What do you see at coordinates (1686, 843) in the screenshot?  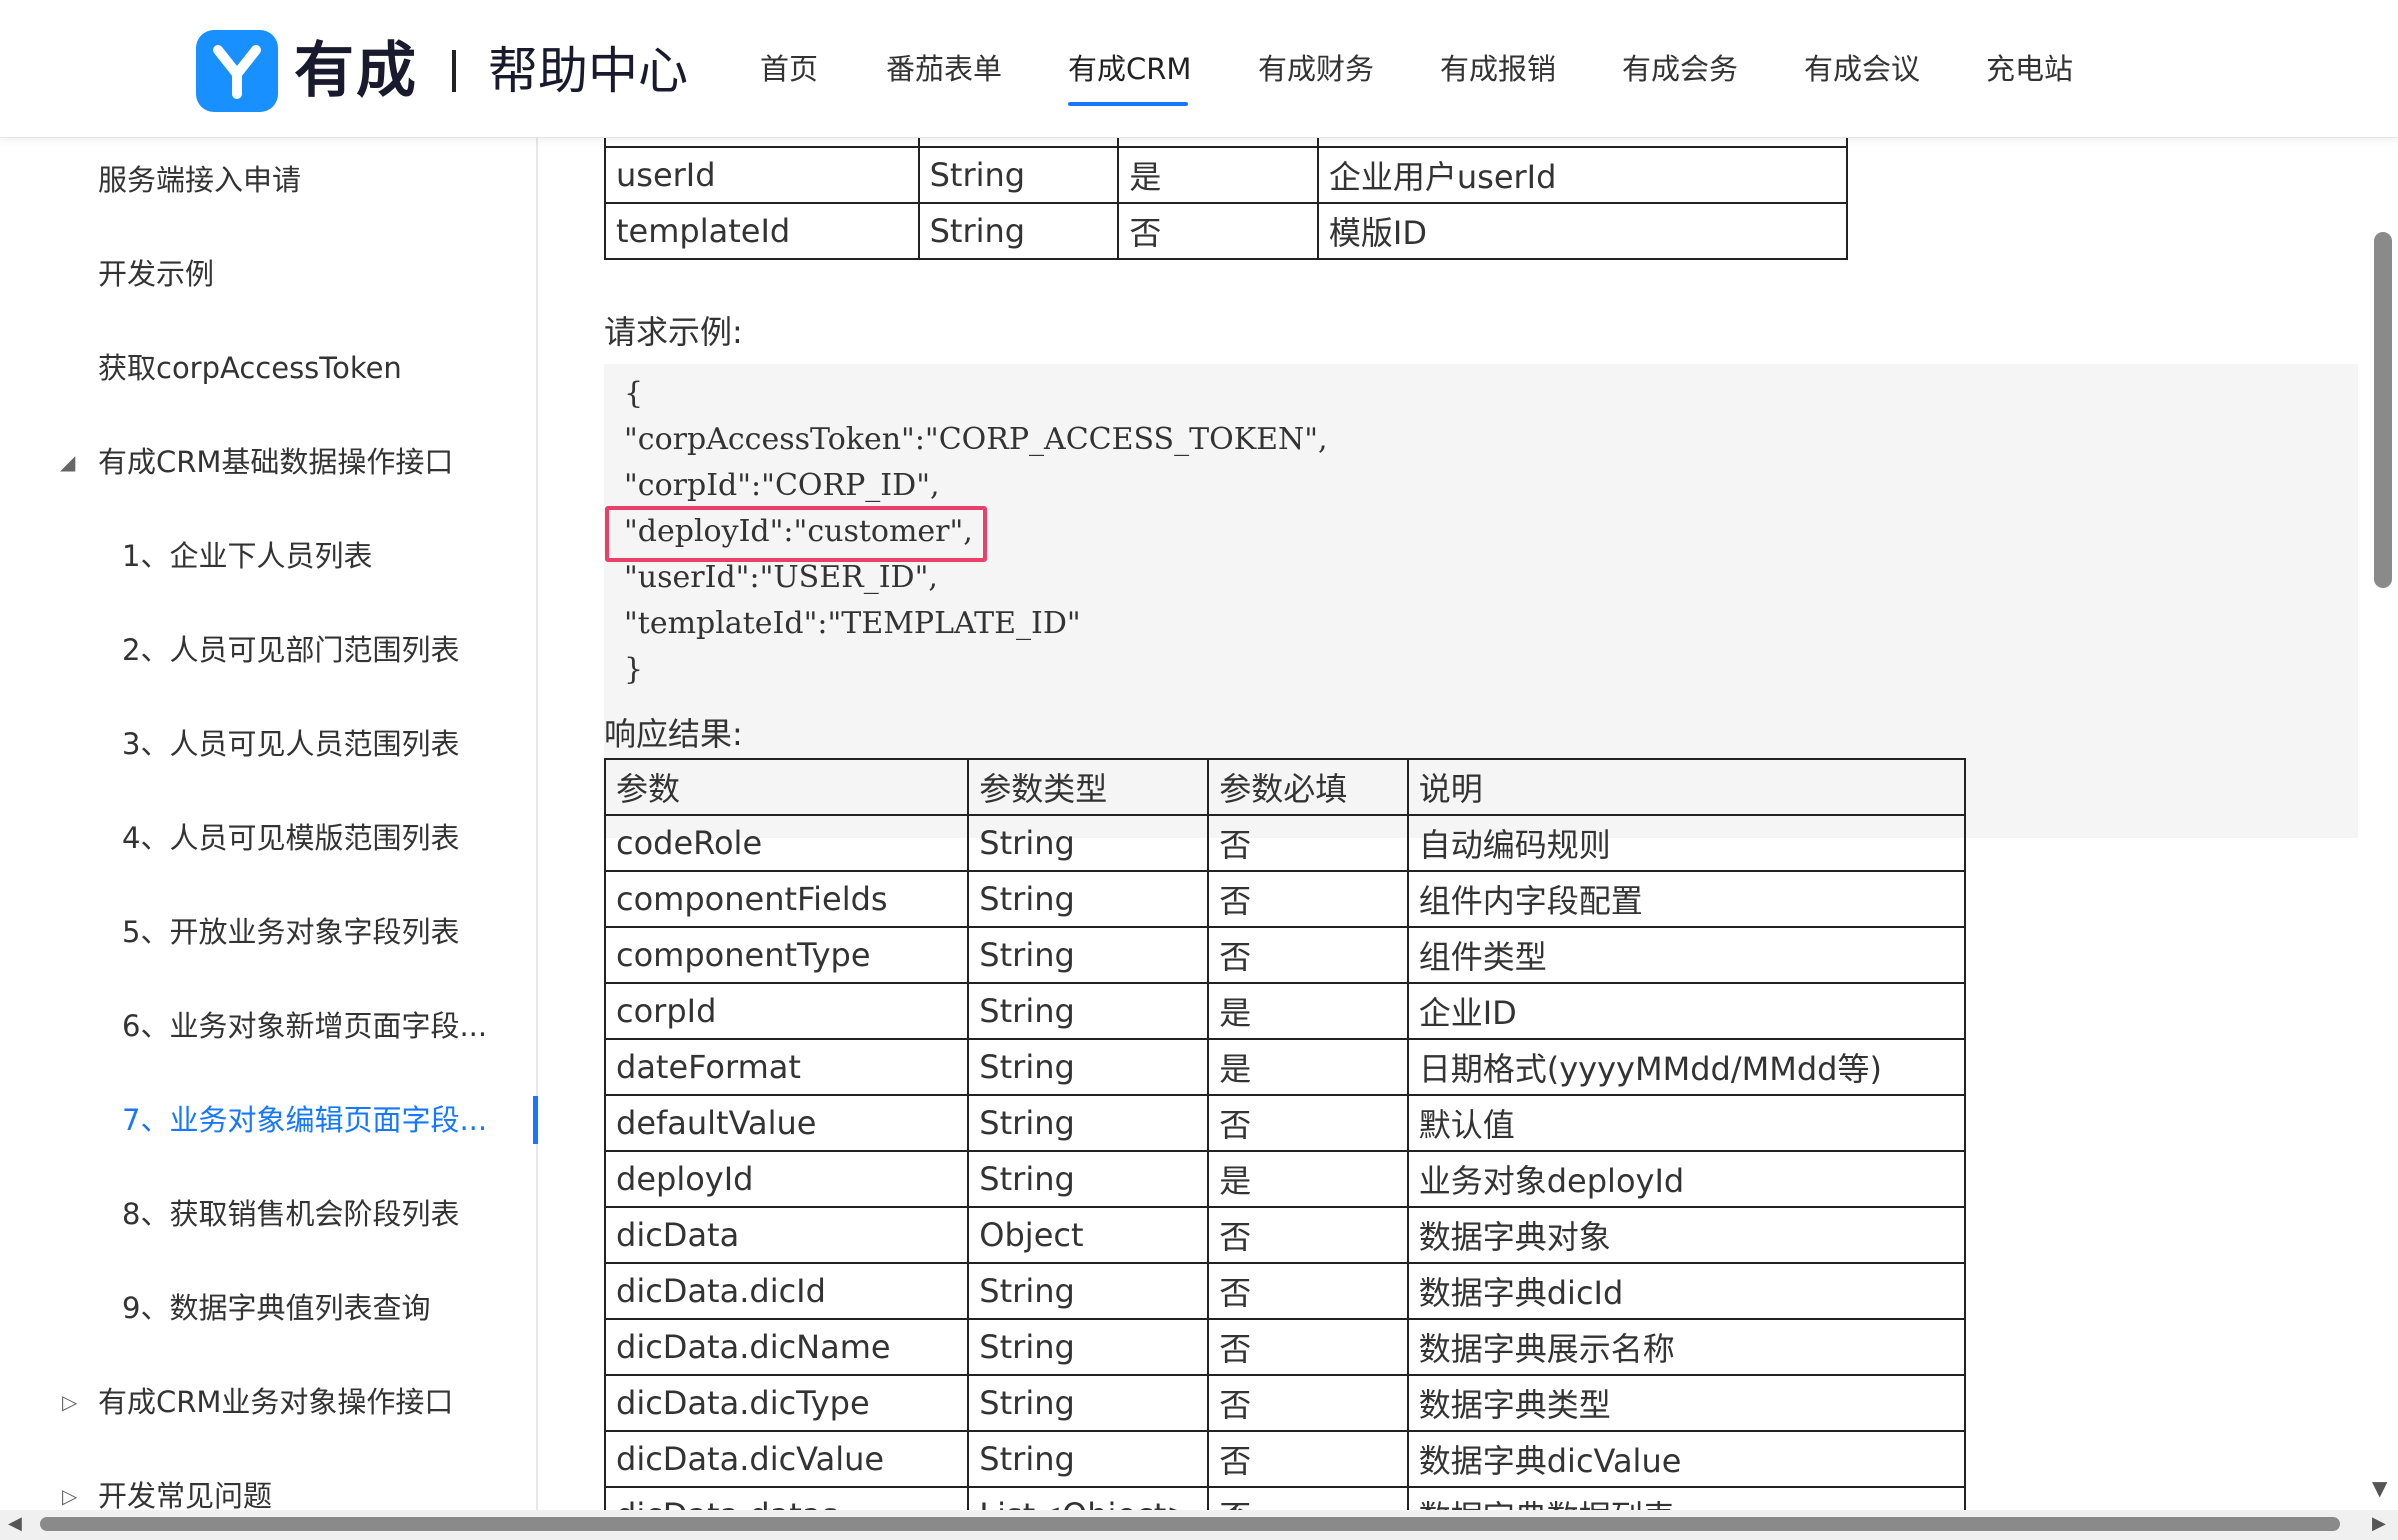 I see `param-desc: 自动编码规则` at bounding box center [1686, 843].